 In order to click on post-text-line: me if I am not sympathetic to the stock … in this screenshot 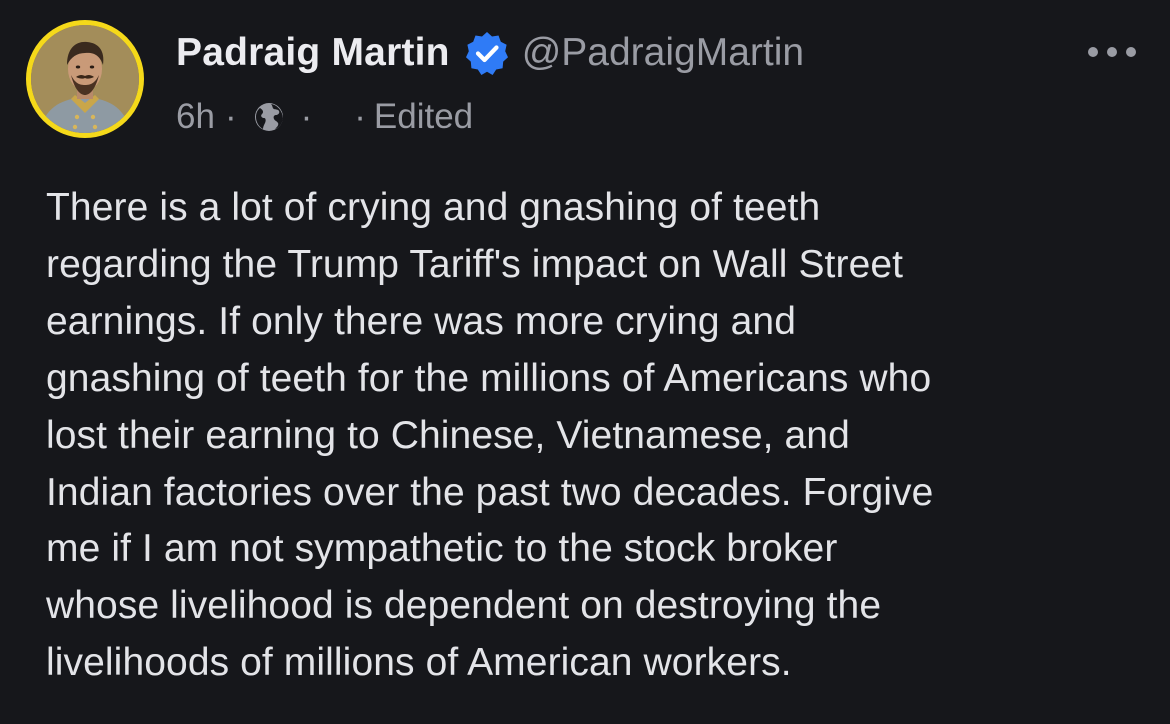, I will do `click(442, 549)`.